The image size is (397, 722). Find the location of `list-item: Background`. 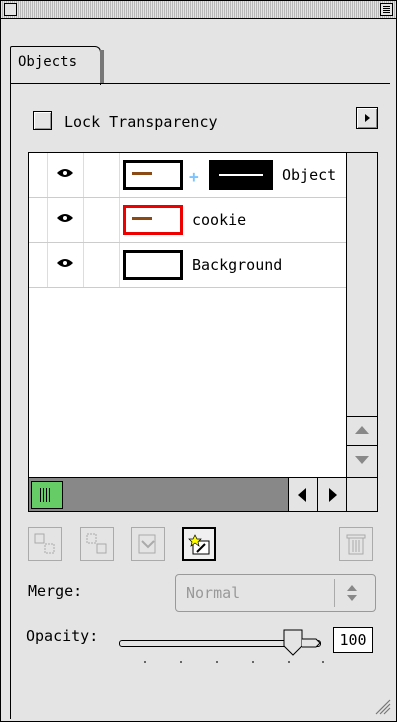

list-item: Background is located at coordinates (187, 265).